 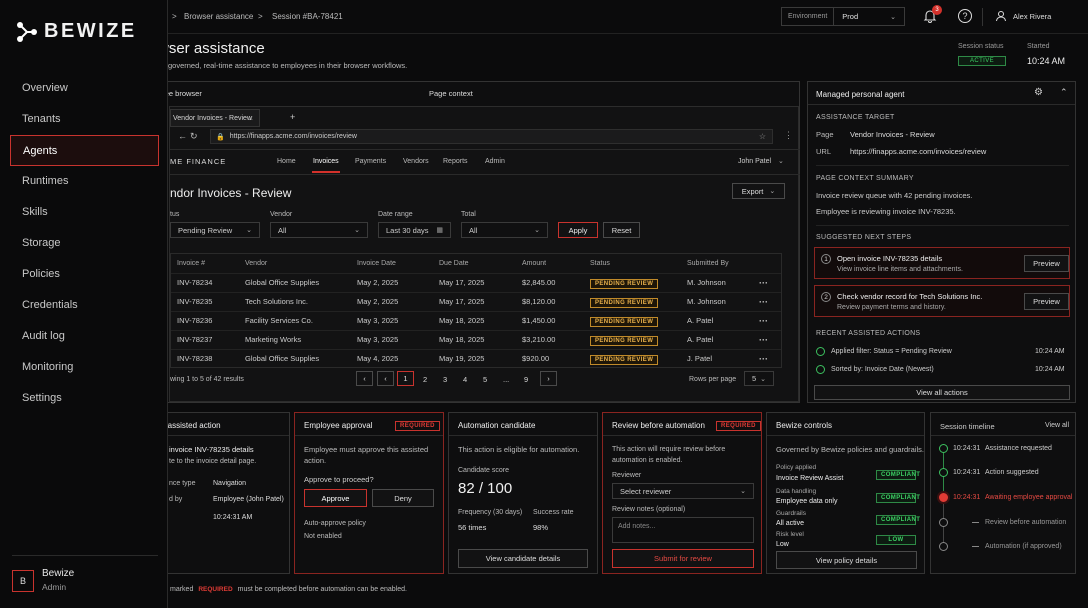 What do you see at coordinates (937, 10) in the screenshot?
I see `notification-count-badge: 3` at bounding box center [937, 10].